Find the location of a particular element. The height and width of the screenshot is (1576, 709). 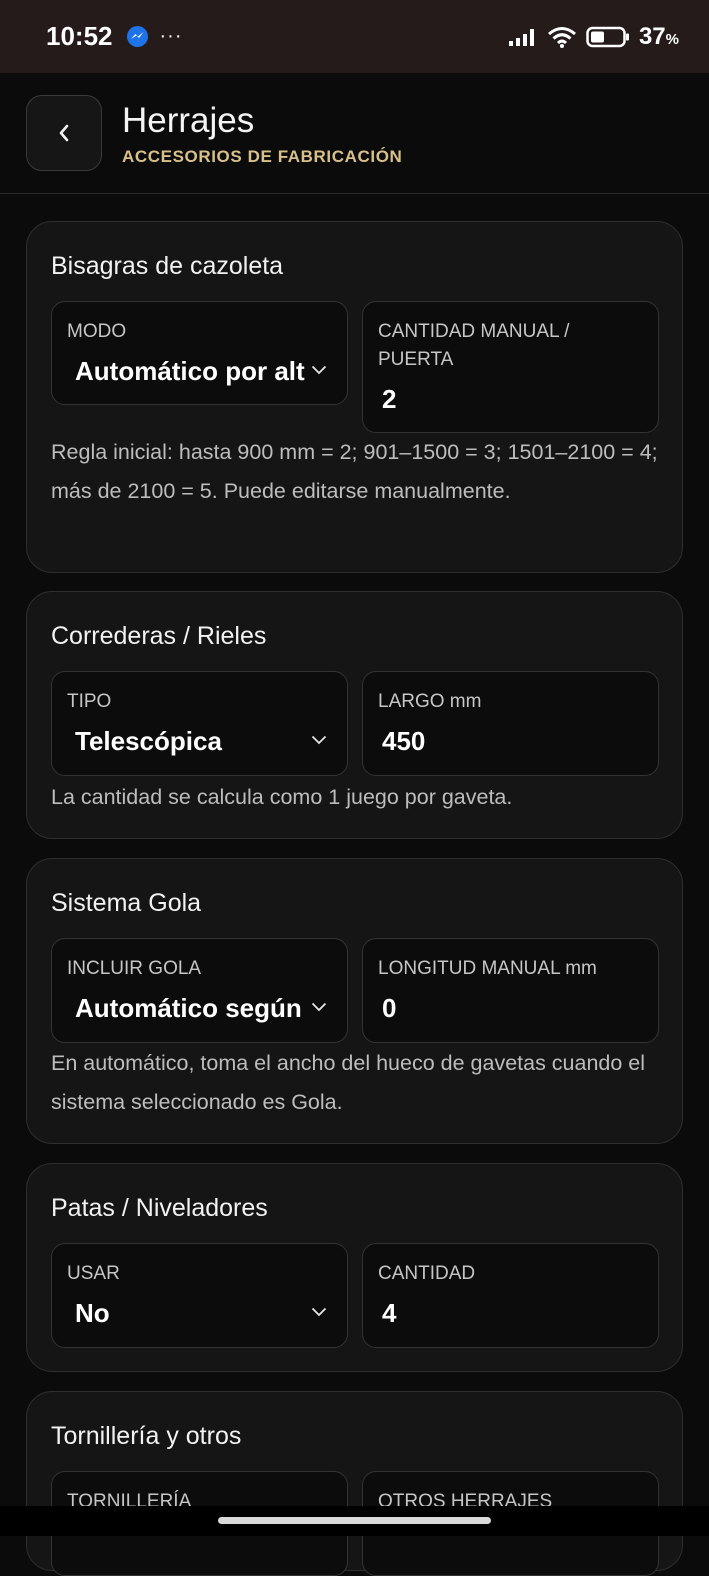

tipo-select: TIPO Telescópica is located at coordinates (199, 723).